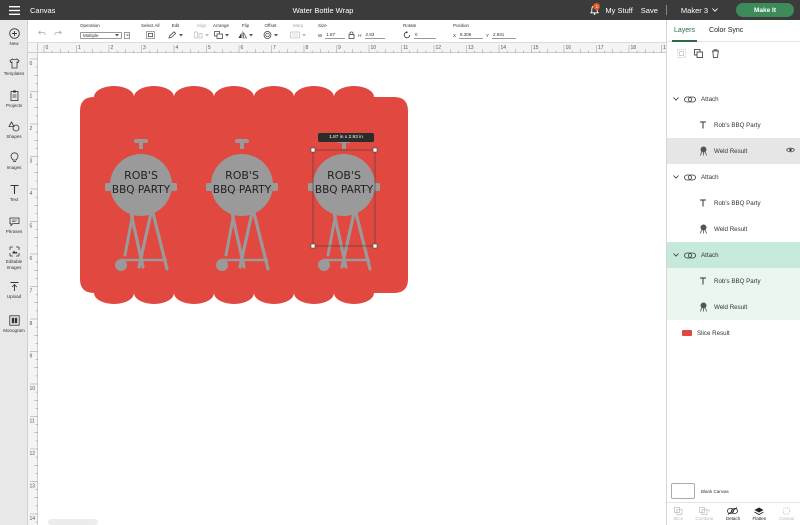 Image resolution: width=800 pixels, height=525 pixels. Describe the element at coordinates (351, 35) in the screenshot. I see `lock-icon` at that location.